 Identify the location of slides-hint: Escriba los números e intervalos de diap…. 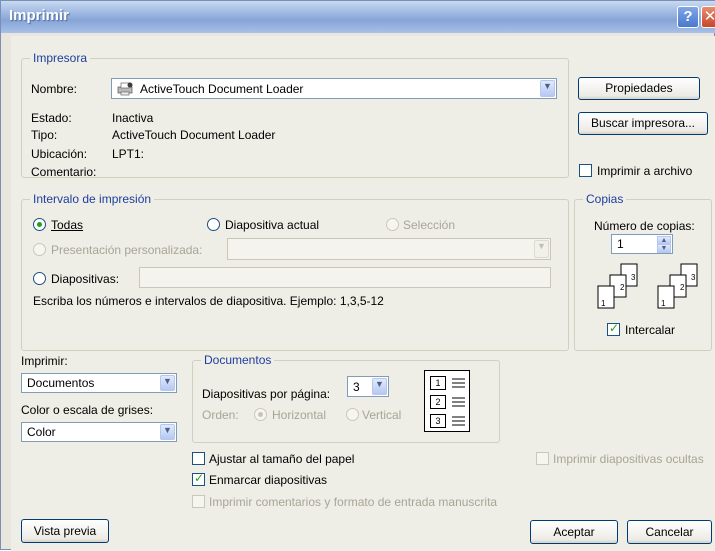
(208, 301).